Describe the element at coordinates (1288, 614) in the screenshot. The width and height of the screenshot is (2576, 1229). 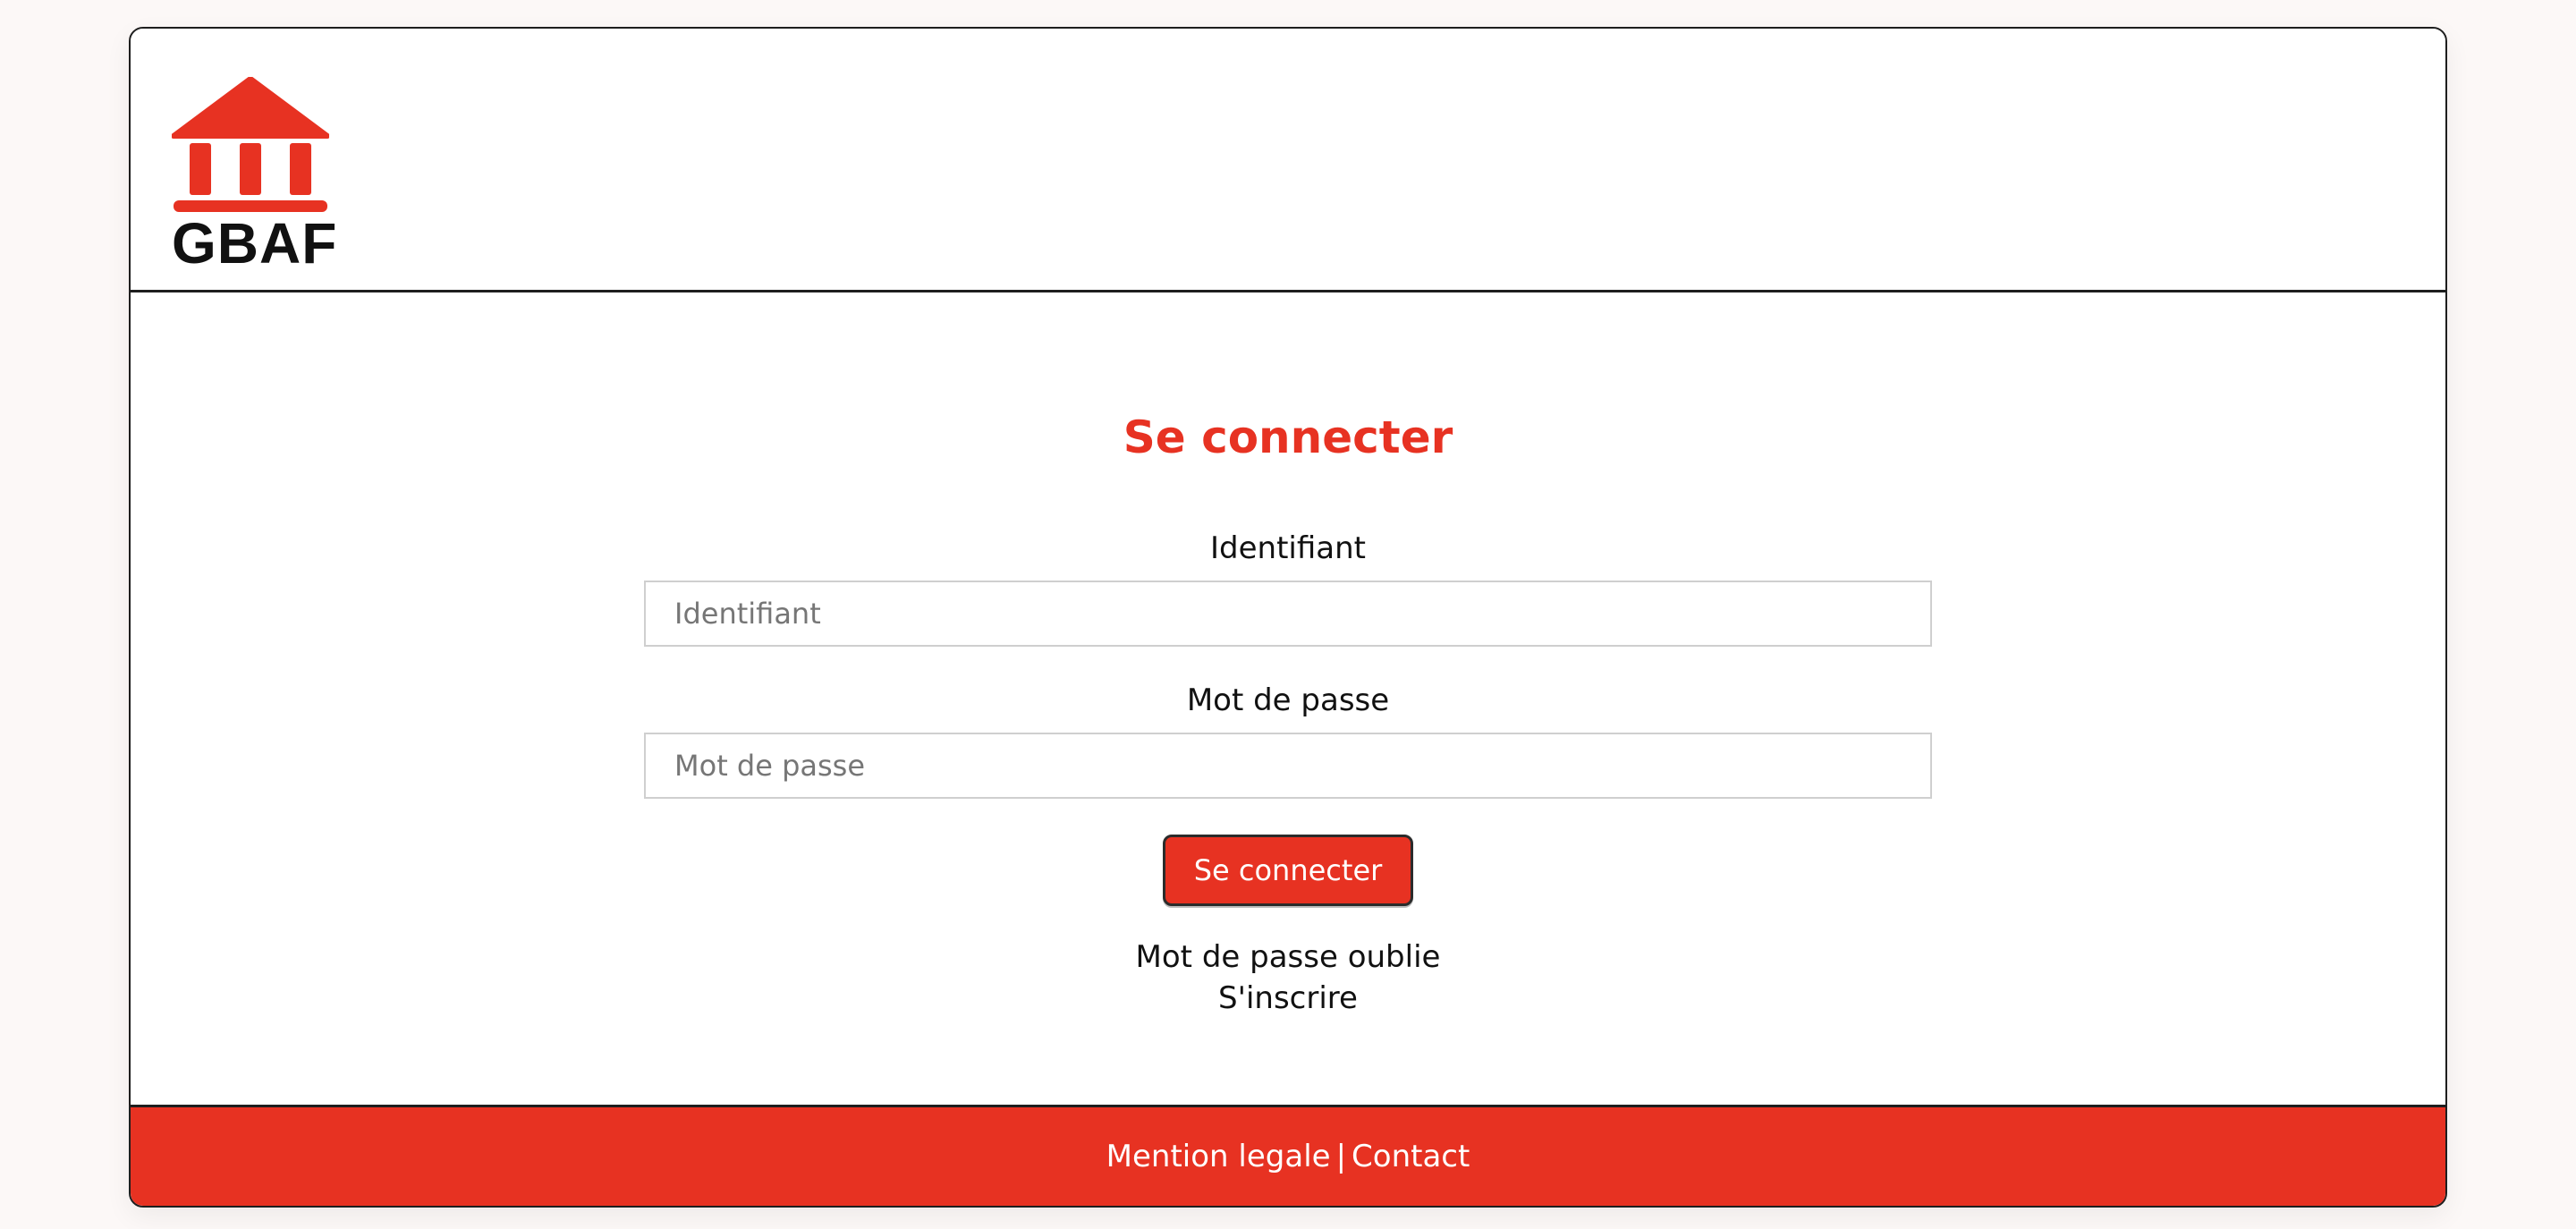
I see `username-input` at that location.